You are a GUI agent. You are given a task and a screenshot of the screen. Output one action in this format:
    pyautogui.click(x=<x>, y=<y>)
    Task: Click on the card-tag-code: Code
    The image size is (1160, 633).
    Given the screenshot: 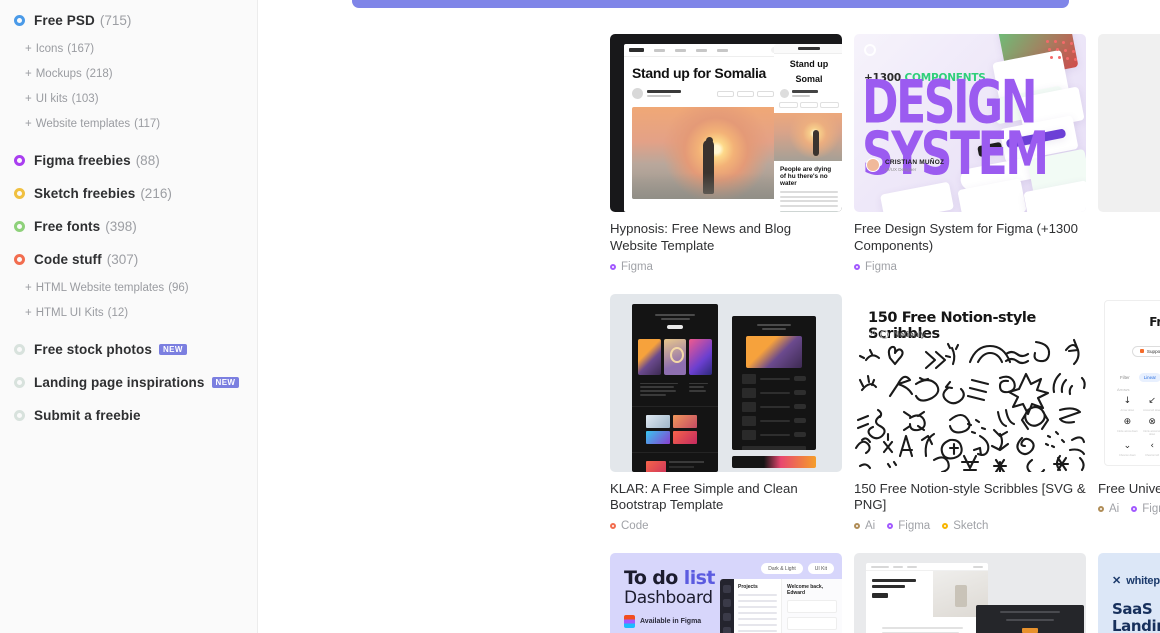 What is the action you would take?
    pyautogui.click(x=629, y=526)
    